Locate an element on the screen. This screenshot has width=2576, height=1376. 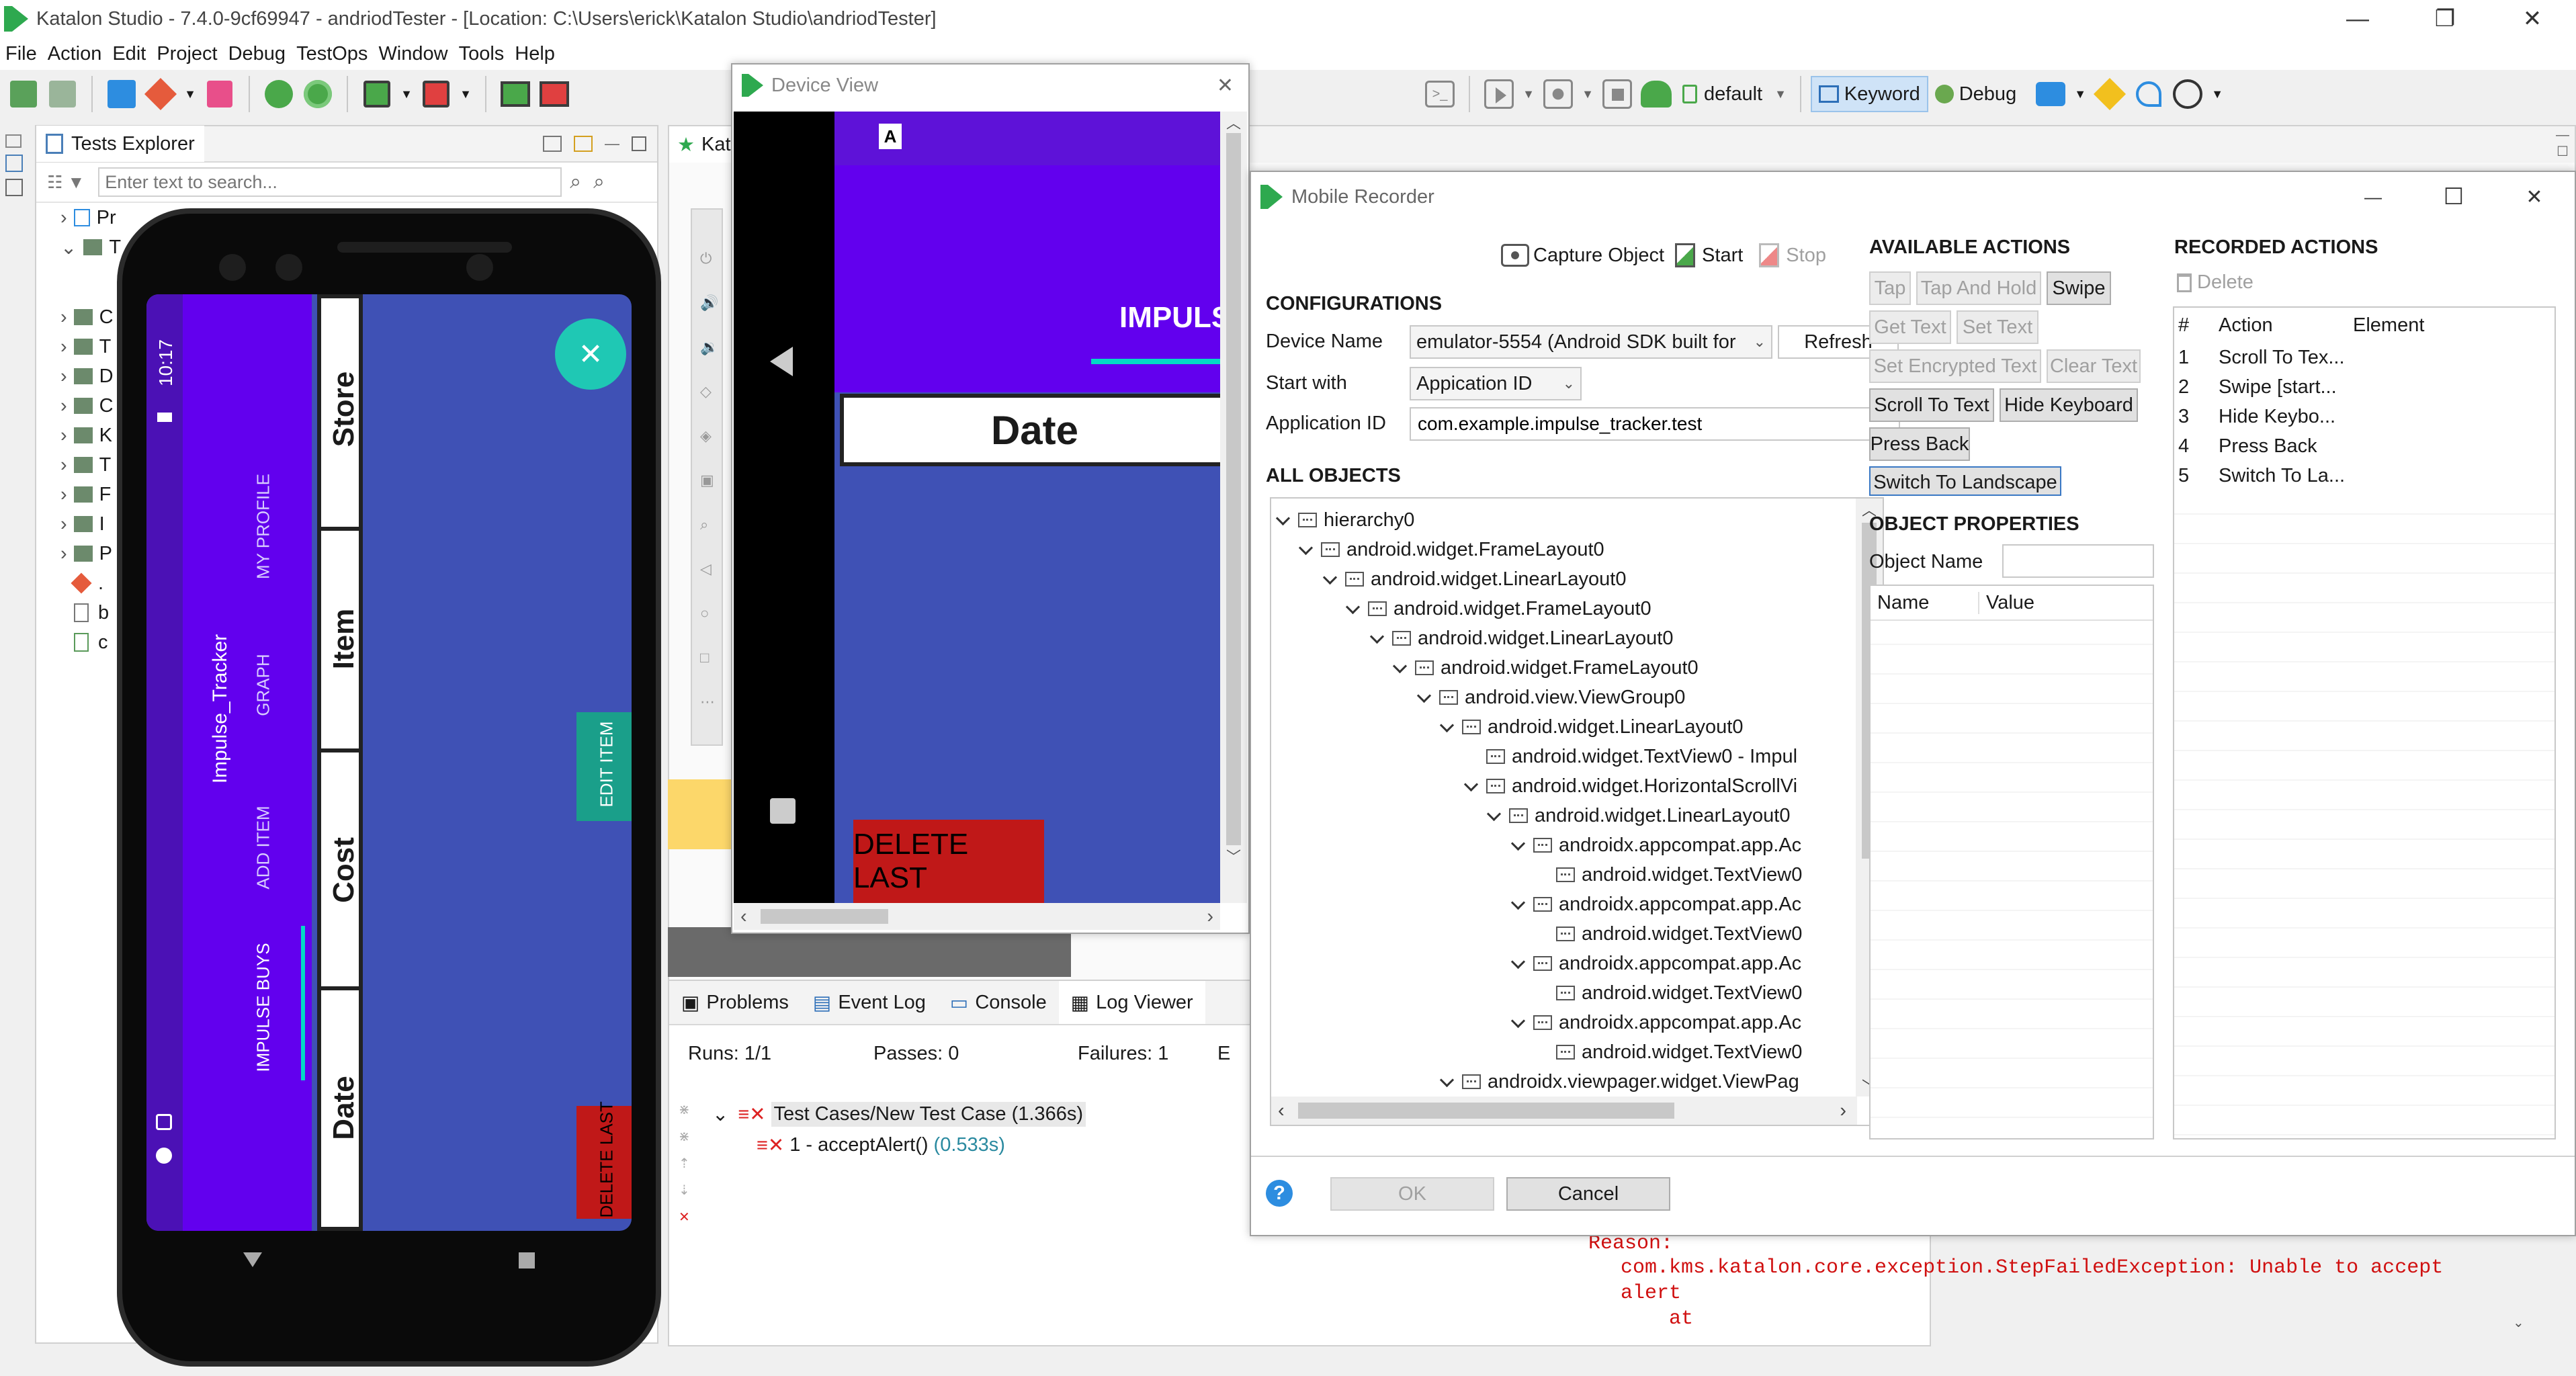
menu-tools: Tools is located at coordinates (482, 54).